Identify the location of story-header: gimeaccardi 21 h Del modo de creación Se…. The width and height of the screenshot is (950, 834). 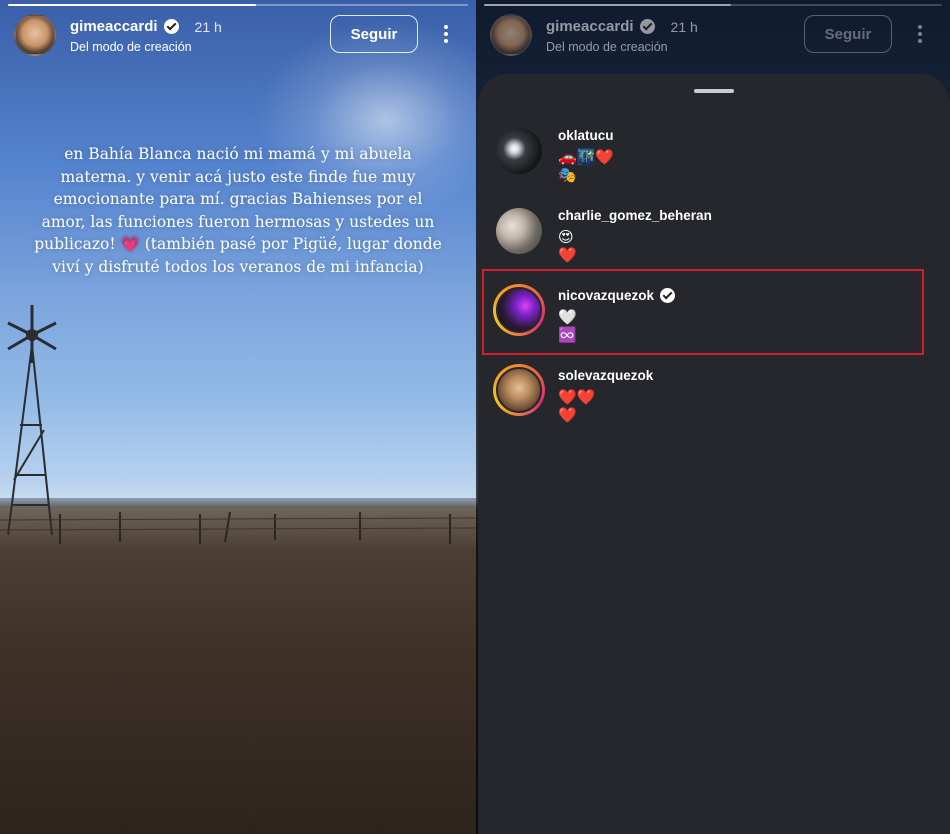
(238, 36).